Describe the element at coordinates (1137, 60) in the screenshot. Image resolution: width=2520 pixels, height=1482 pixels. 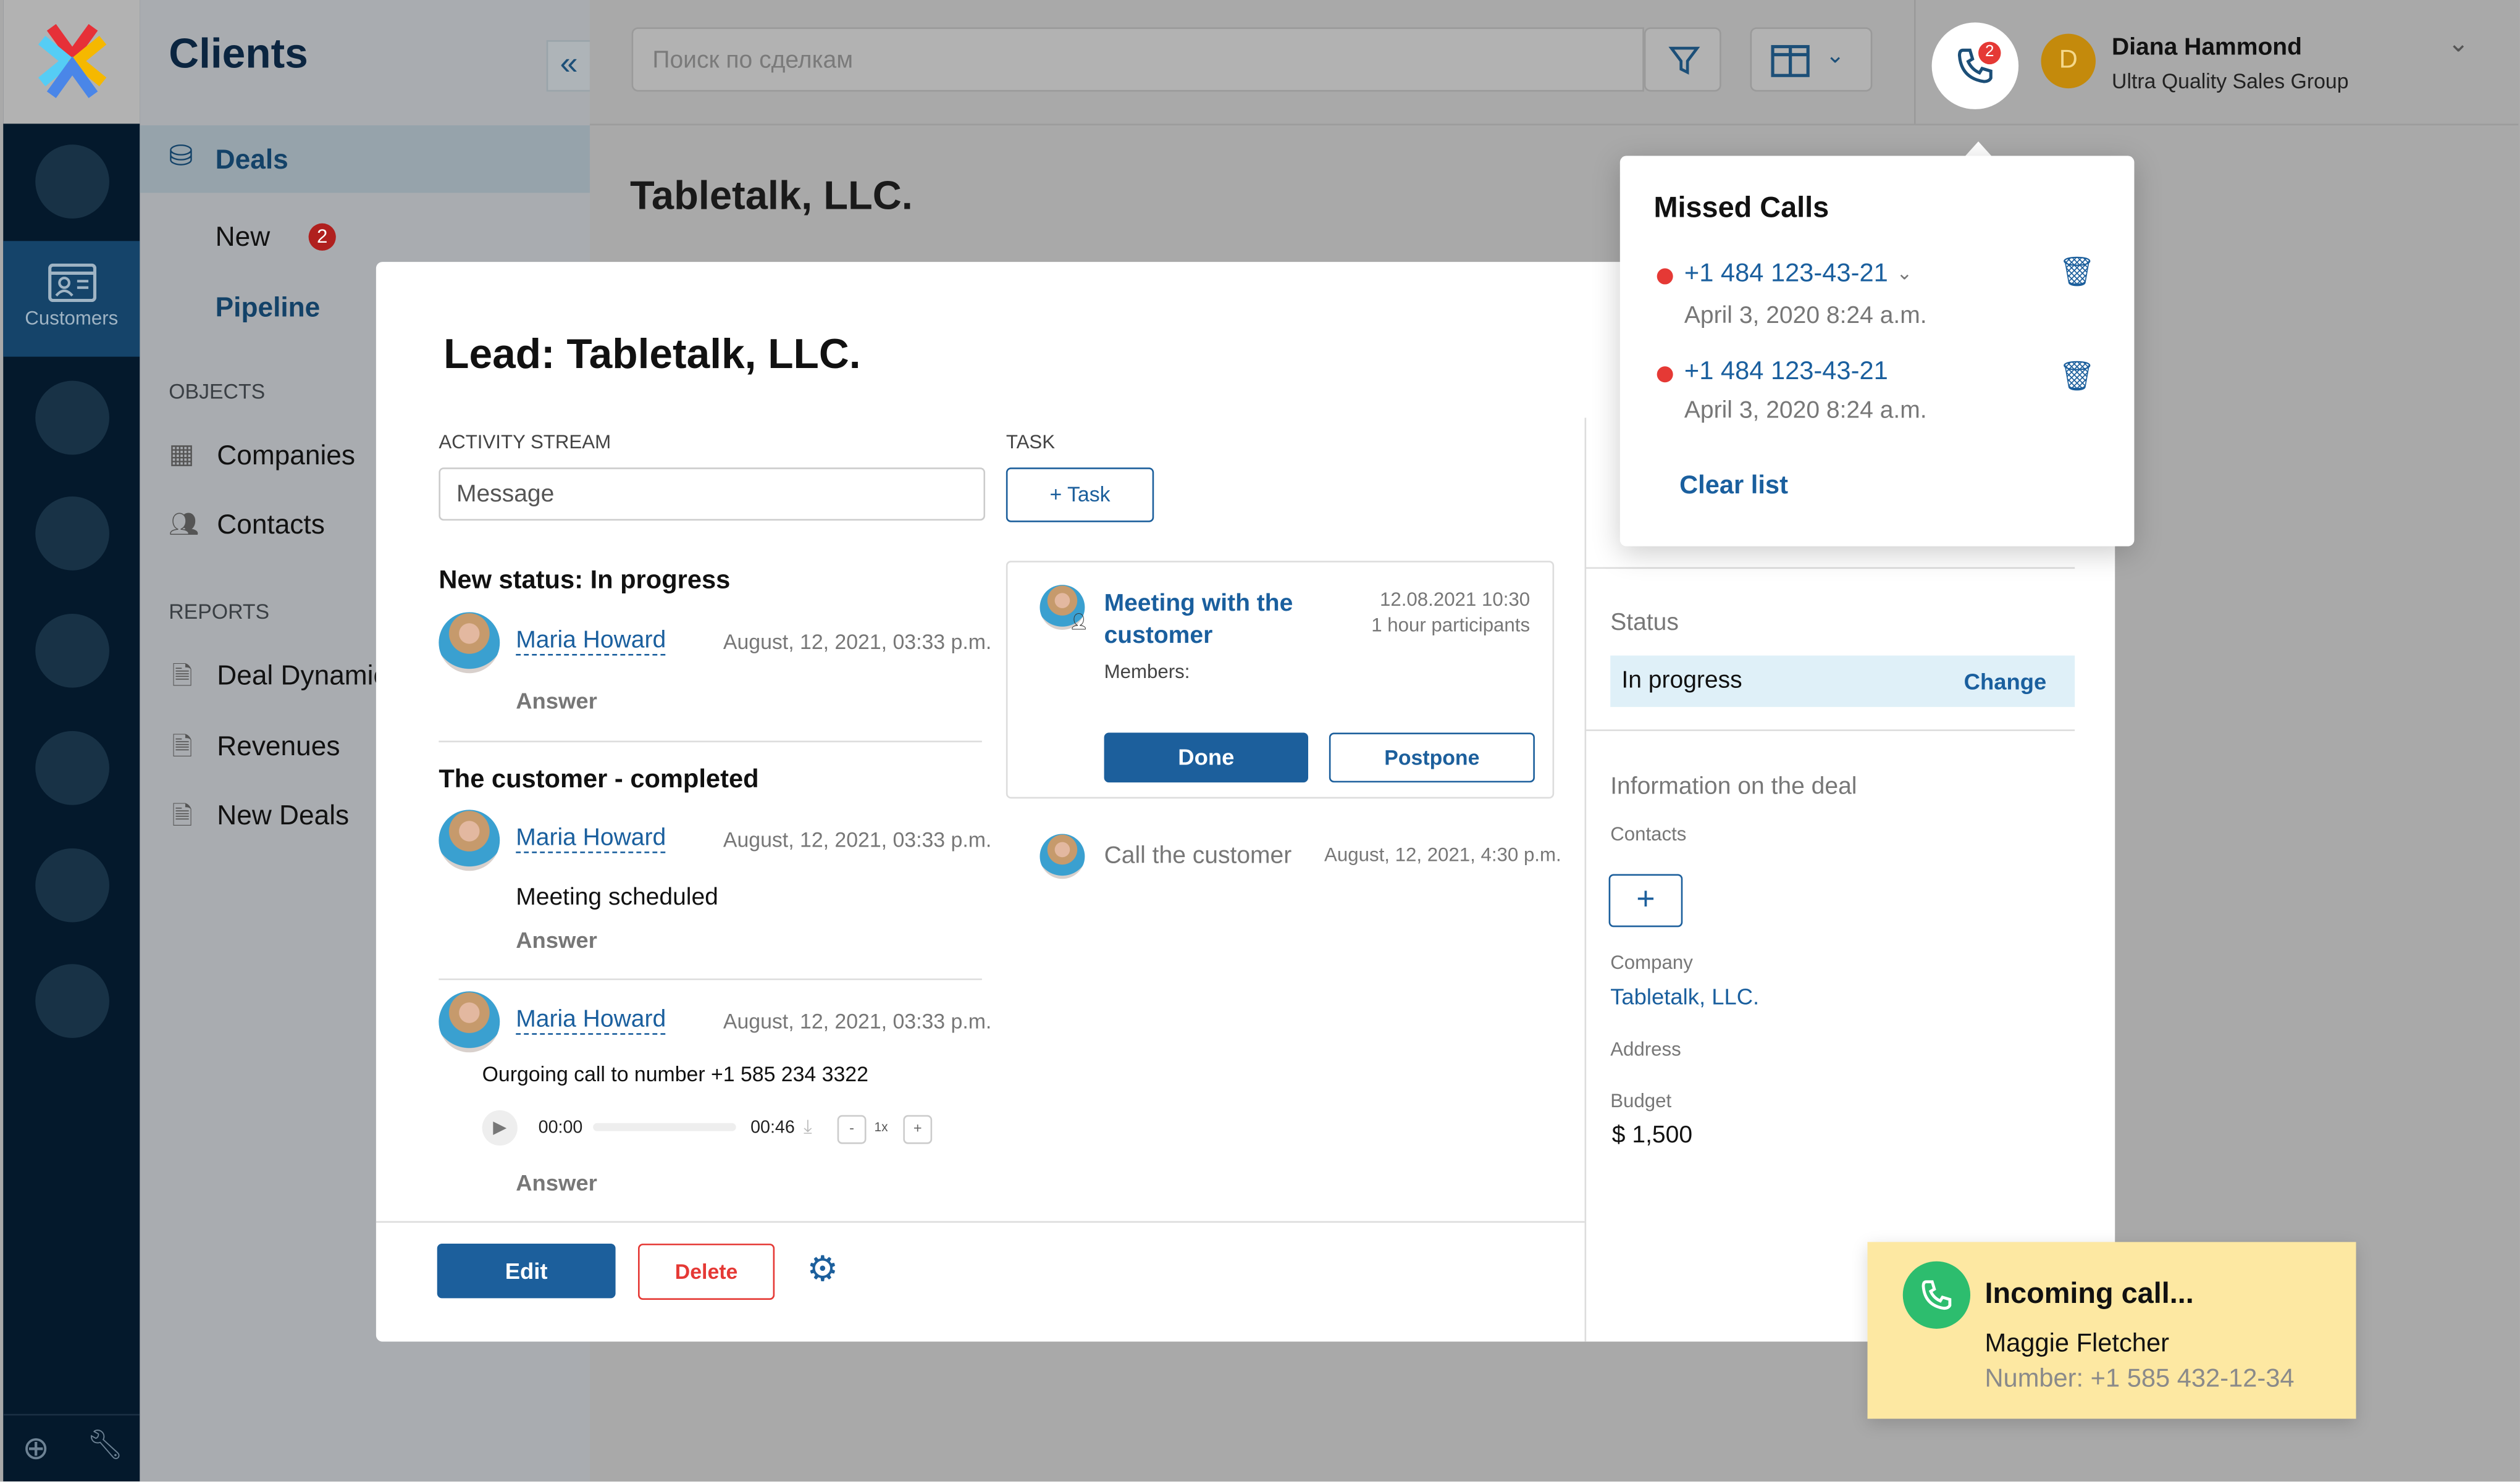
I see `deal-search-input: Поиск по сделкам` at that location.